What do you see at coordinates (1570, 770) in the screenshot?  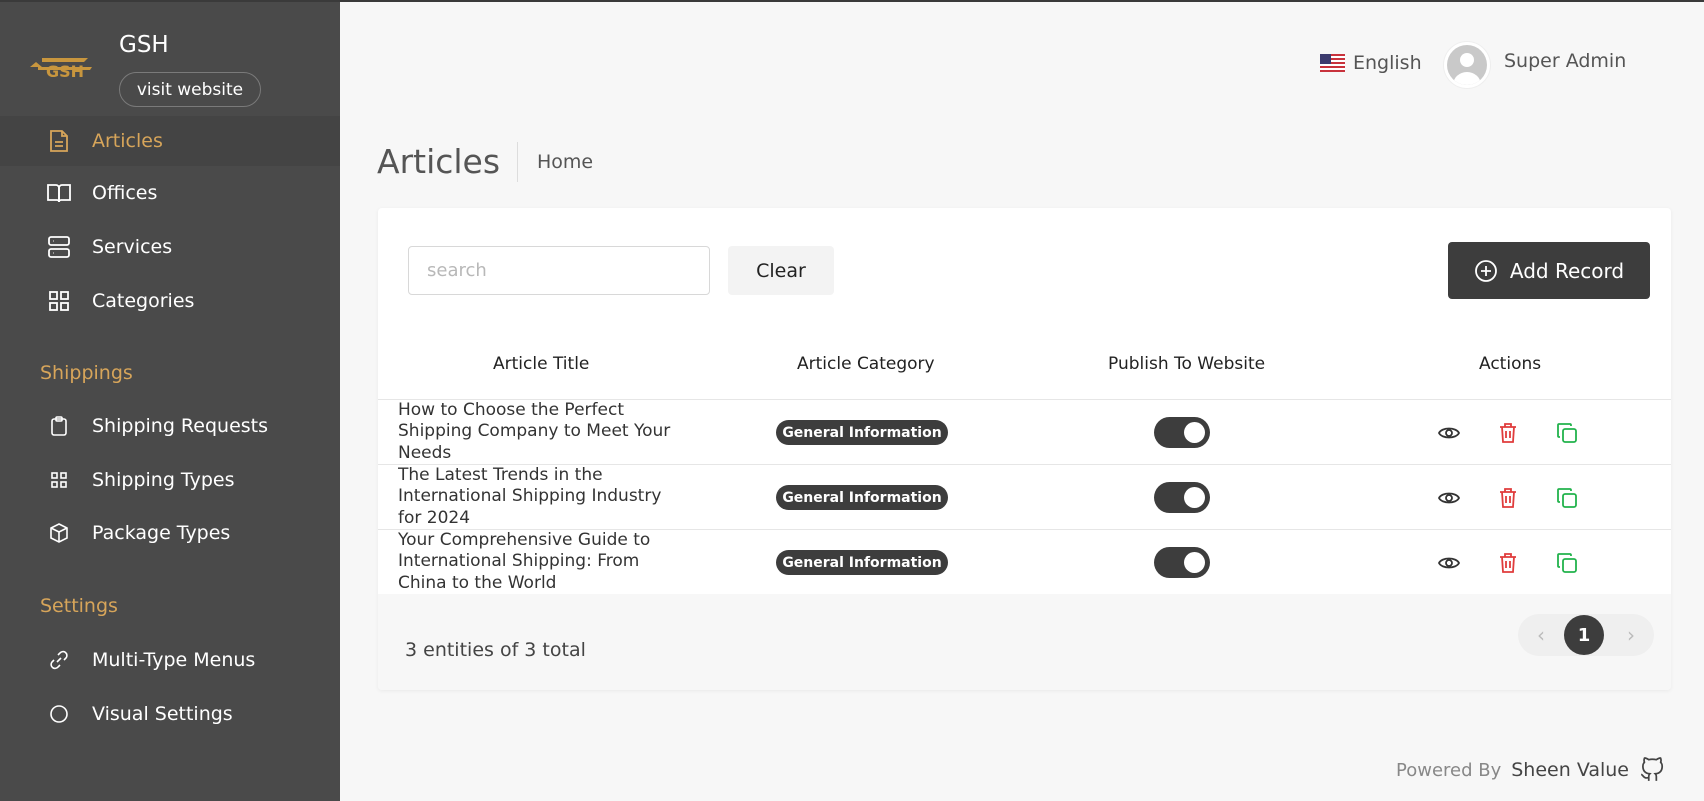 I see `company-link: Sheen Value` at bounding box center [1570, 770].